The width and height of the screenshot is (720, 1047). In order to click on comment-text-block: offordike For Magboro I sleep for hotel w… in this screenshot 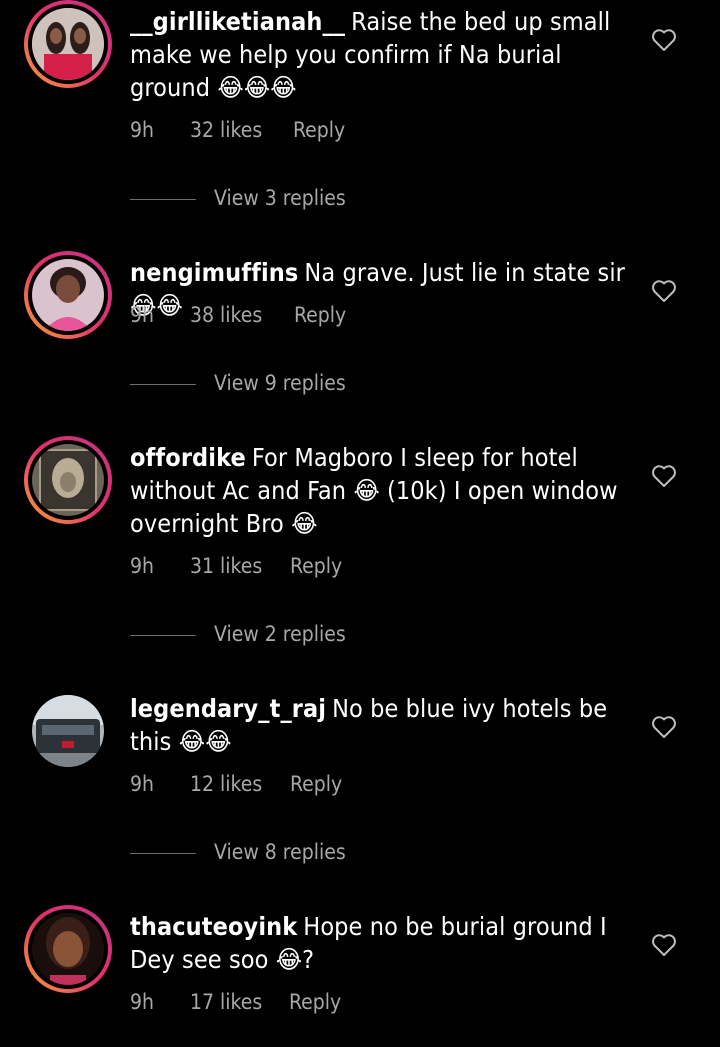, I will do `click(377, 490)`.